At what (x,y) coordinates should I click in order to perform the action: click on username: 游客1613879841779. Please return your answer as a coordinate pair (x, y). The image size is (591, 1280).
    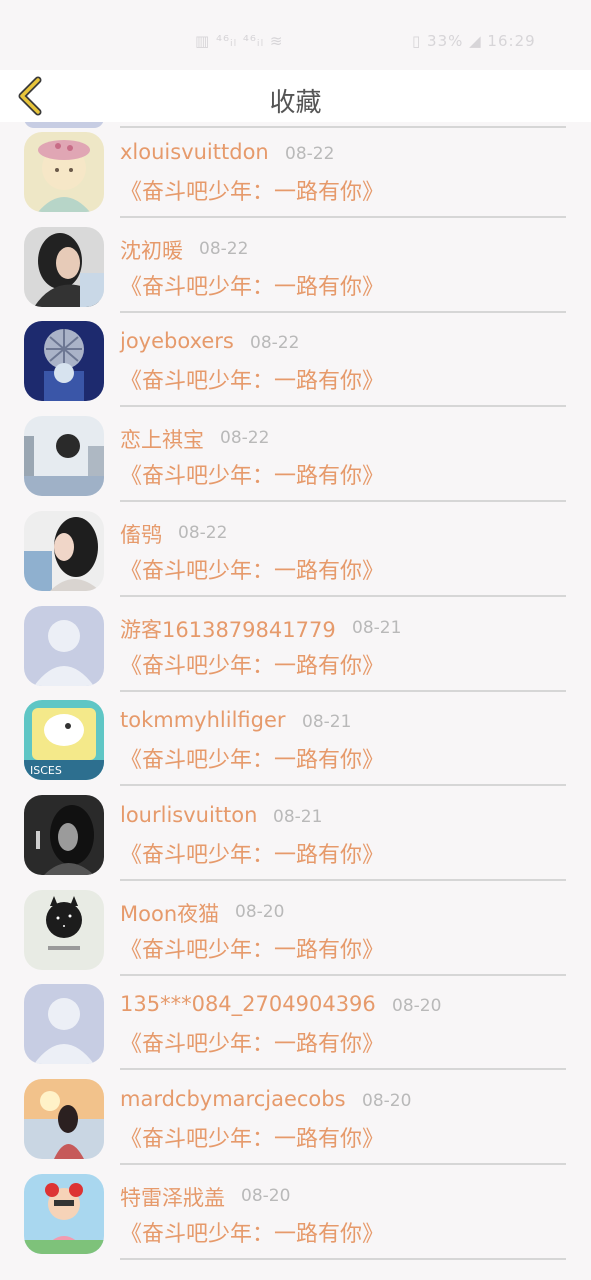
    Looking at the image, I should click on (228, 629).